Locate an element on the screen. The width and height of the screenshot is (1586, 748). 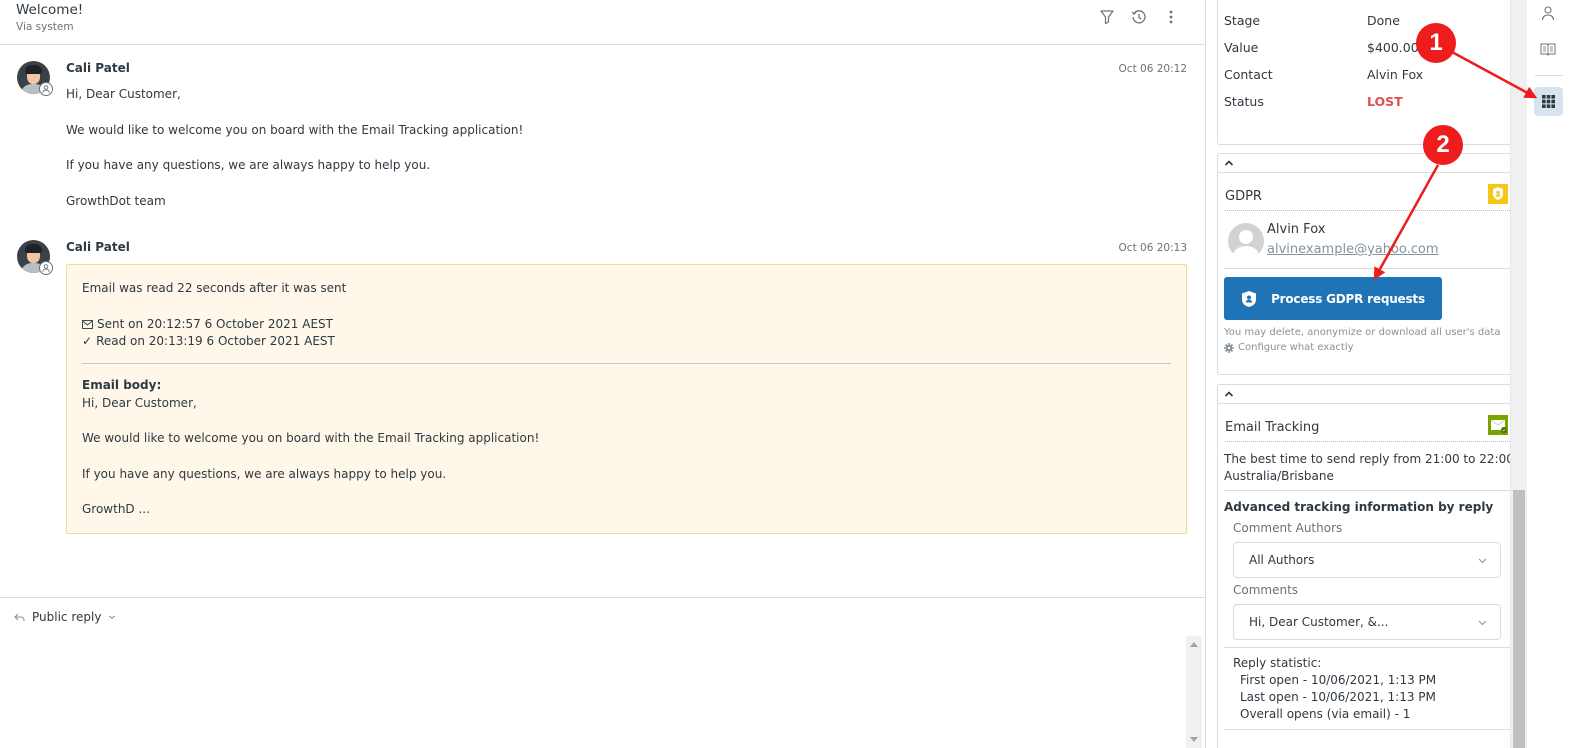
sent-info: Sent on 20:12:57 6 October 2021 AEST is located at coordinates (207, 324).